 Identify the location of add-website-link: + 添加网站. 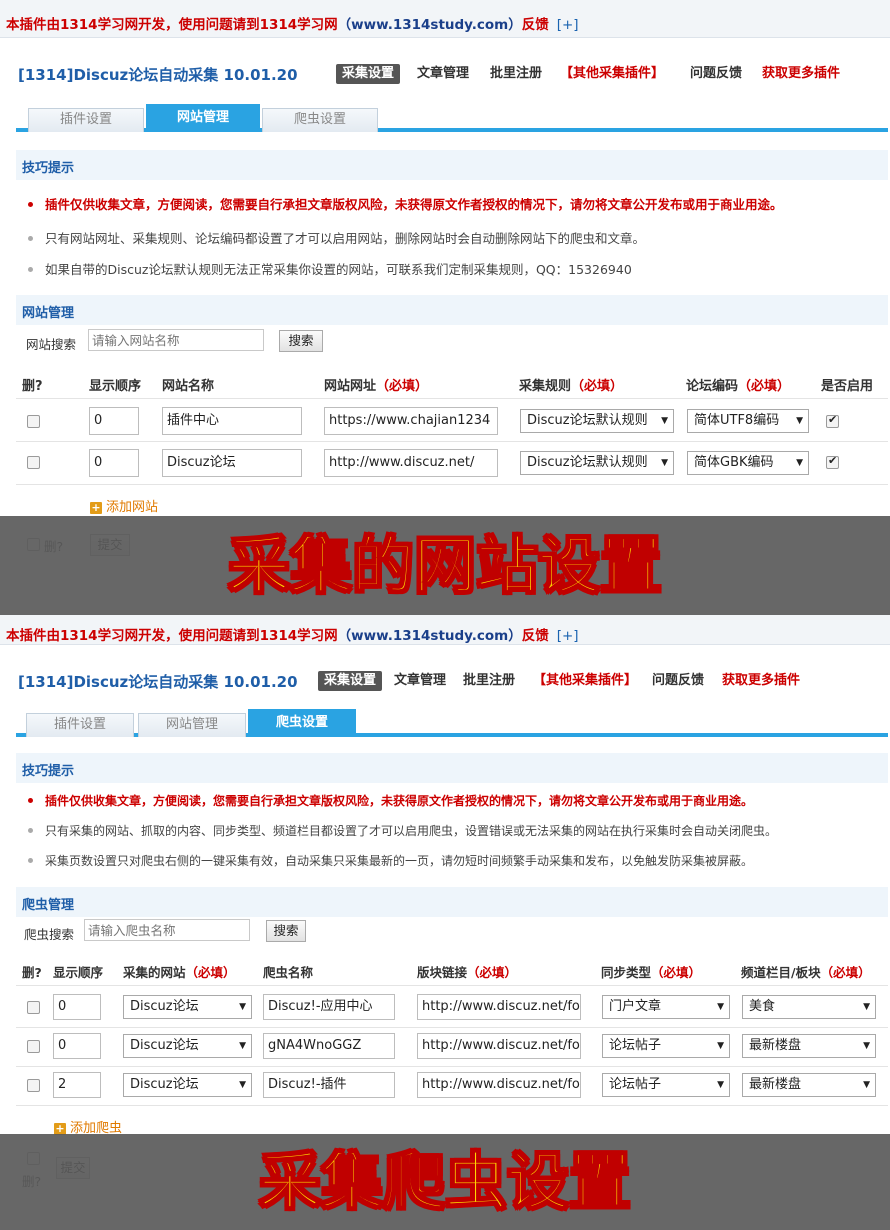
(124, 505).